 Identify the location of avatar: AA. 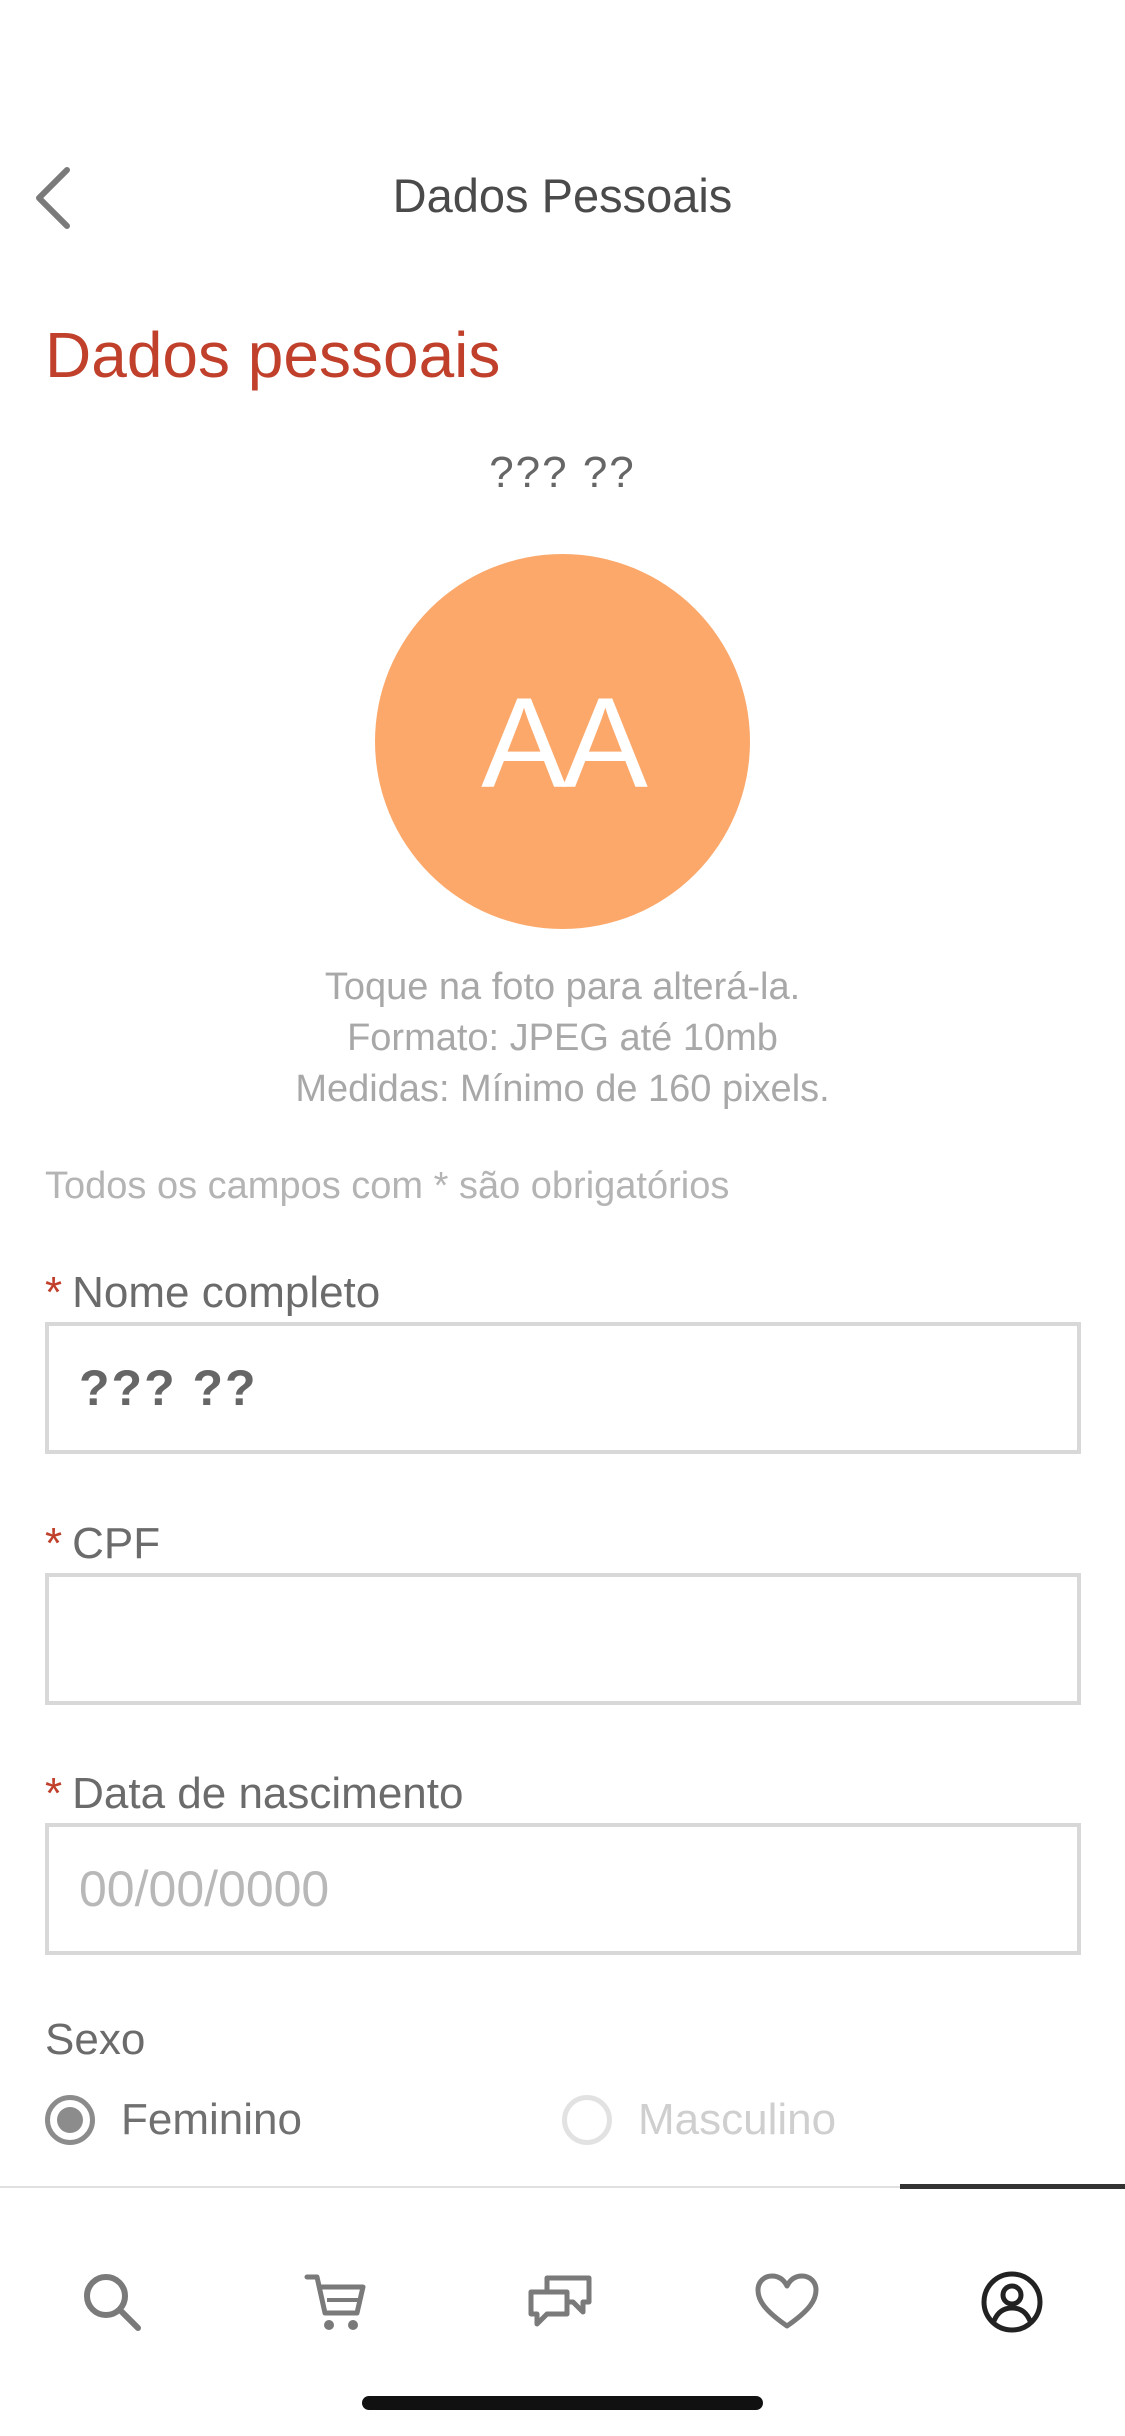
(562, 741).